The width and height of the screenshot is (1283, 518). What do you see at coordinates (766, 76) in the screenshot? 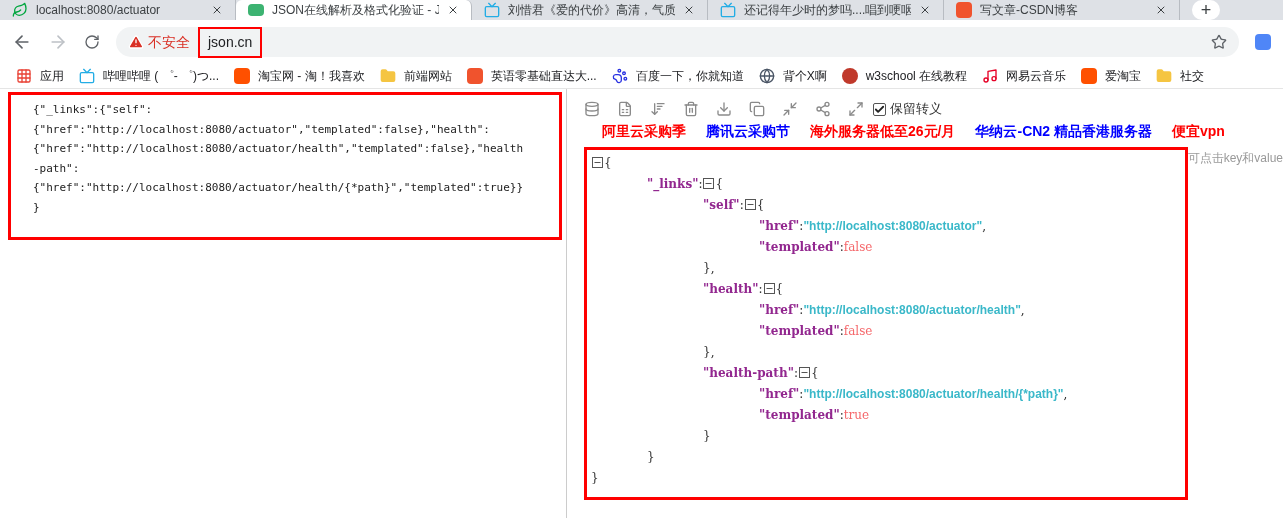
I see `globe-icon` at bounding box center [766, 76].